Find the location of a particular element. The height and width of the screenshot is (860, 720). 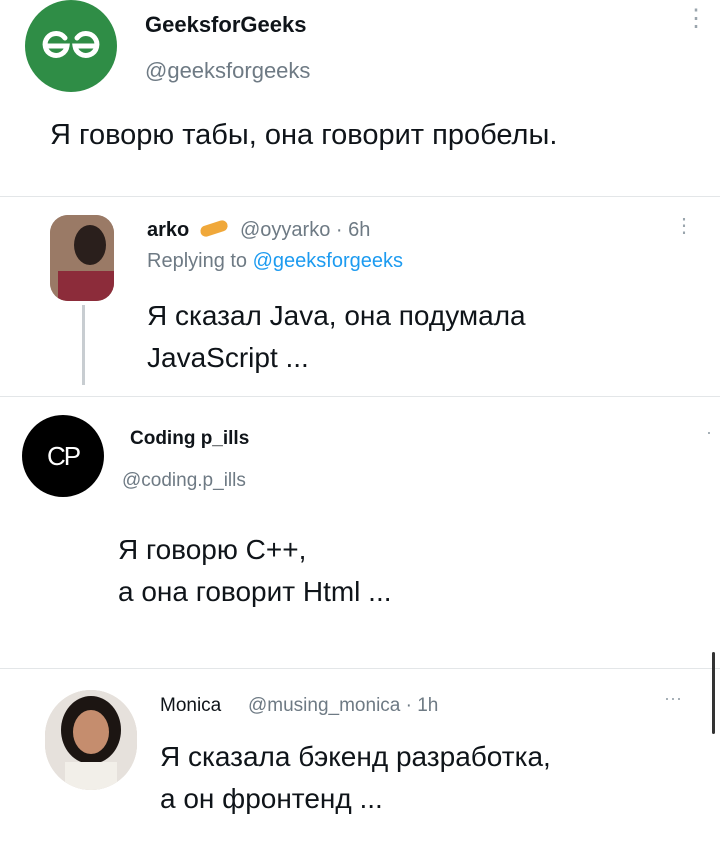

tweet-author-name: GeeksforGeeks is located at coordinates (225, 25).